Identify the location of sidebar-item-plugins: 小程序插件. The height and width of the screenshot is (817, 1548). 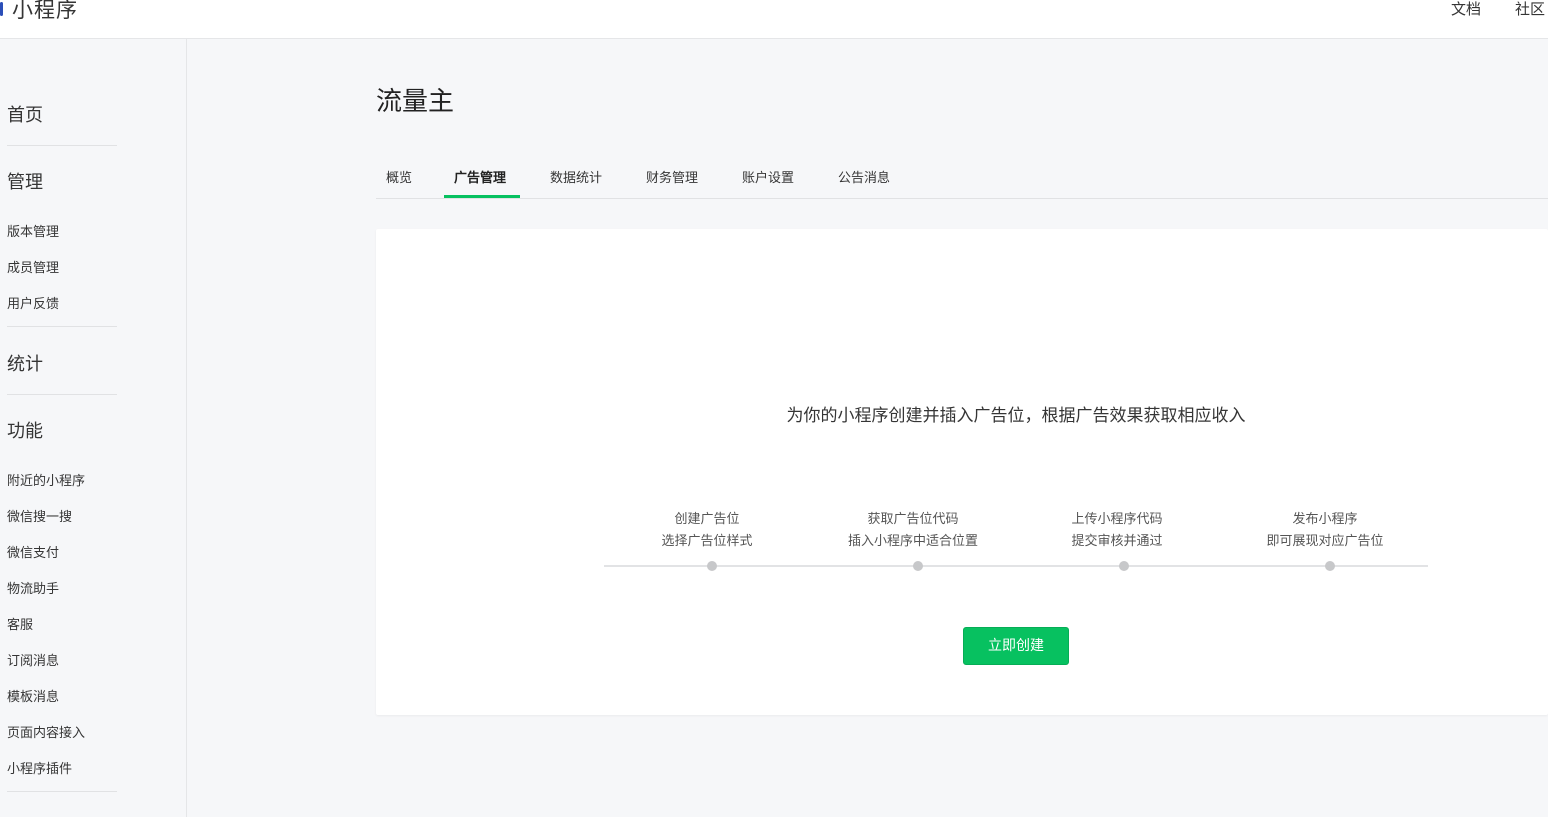
(39, 767).